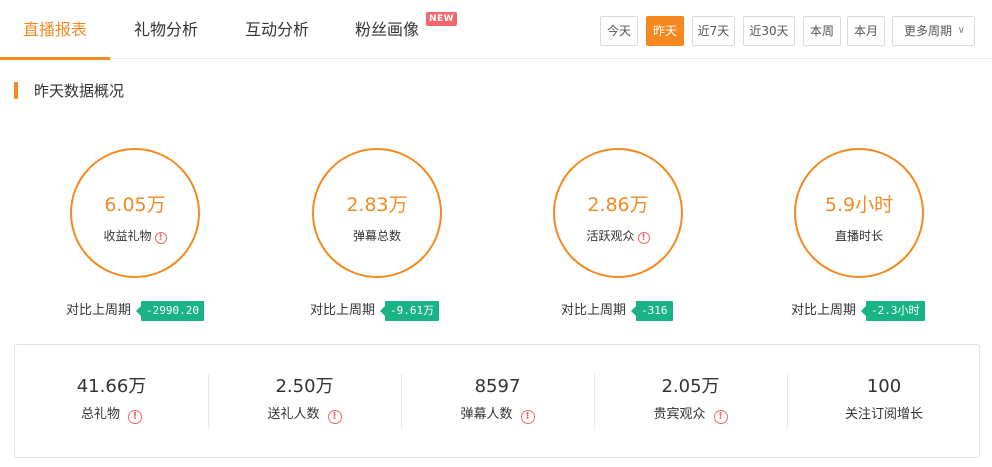  Describe the element at coordinates (127, 236) in the screenshot. I see `metric-label: 收益礼物` at that location.